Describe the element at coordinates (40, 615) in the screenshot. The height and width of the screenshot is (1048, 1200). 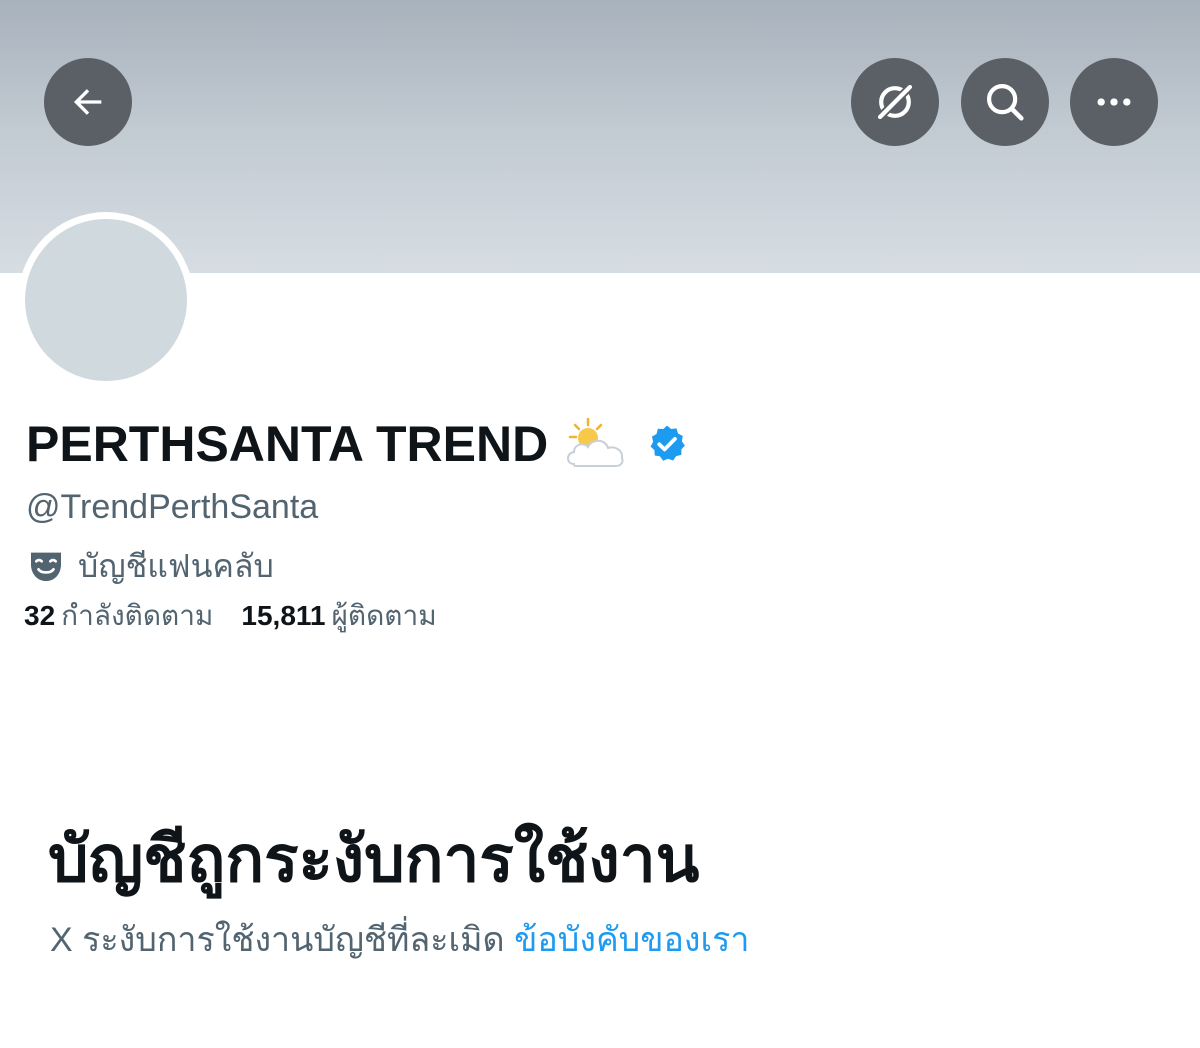
I see `following-count: 32` at that location.